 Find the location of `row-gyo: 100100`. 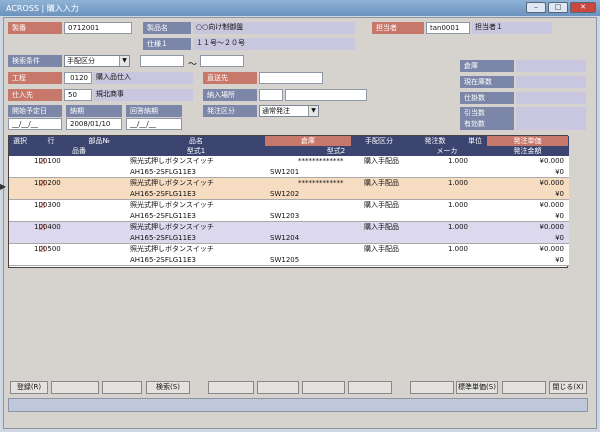

row-gyo: 100100 is located at coordinates (47, 161).